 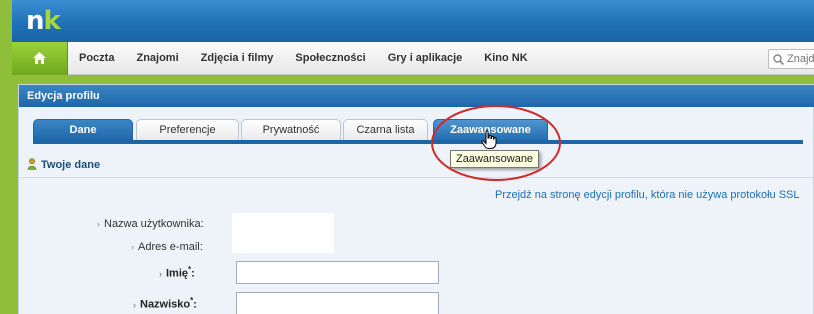 I want to click on person-icon, so click(x=32, y=164).